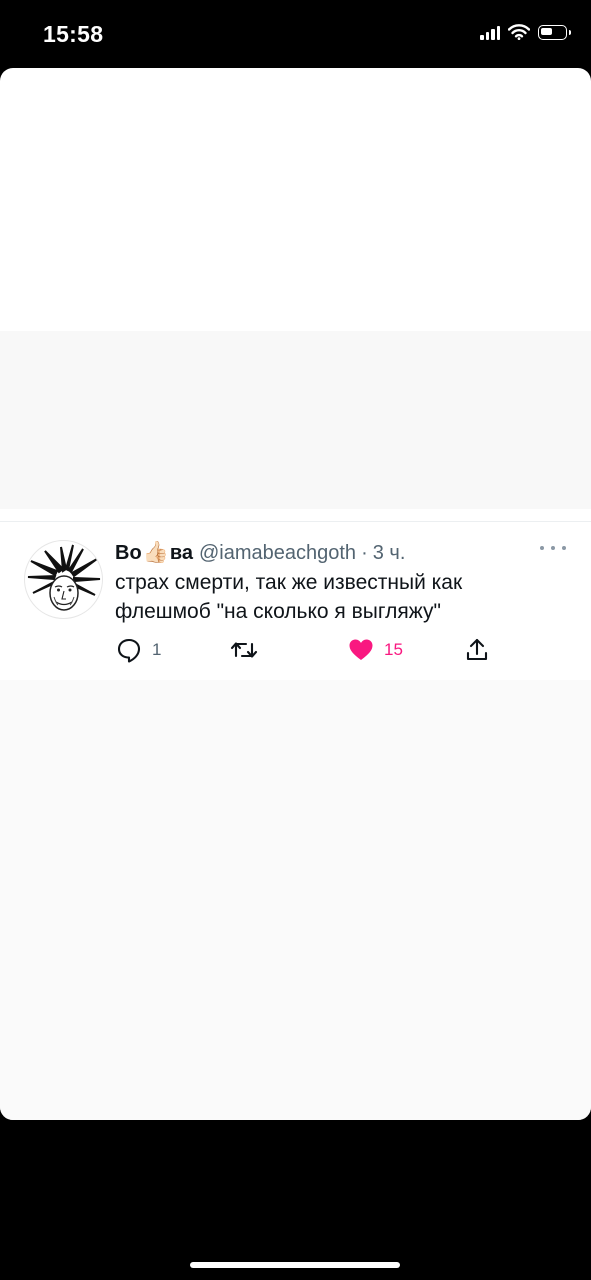  Describe the element at coordinates (553, 548) in the screenshot. I see `more-dots-icon` at that location.